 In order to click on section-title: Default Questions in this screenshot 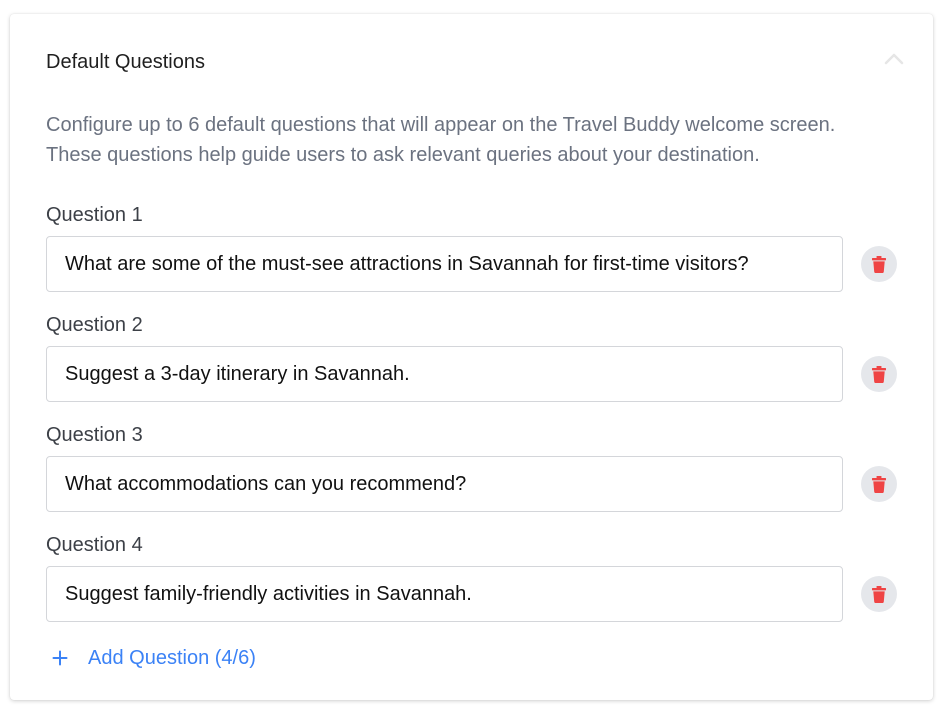, I will do `click(125, 62)`.